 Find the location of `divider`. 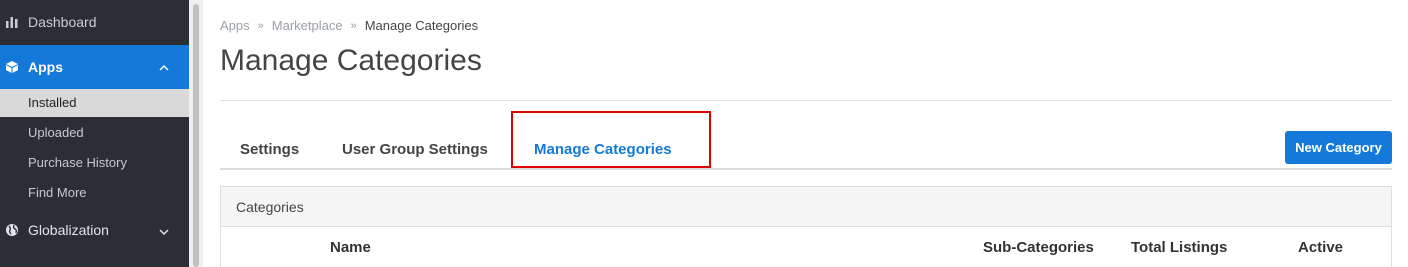

divider is located at coordinates (806, 100).